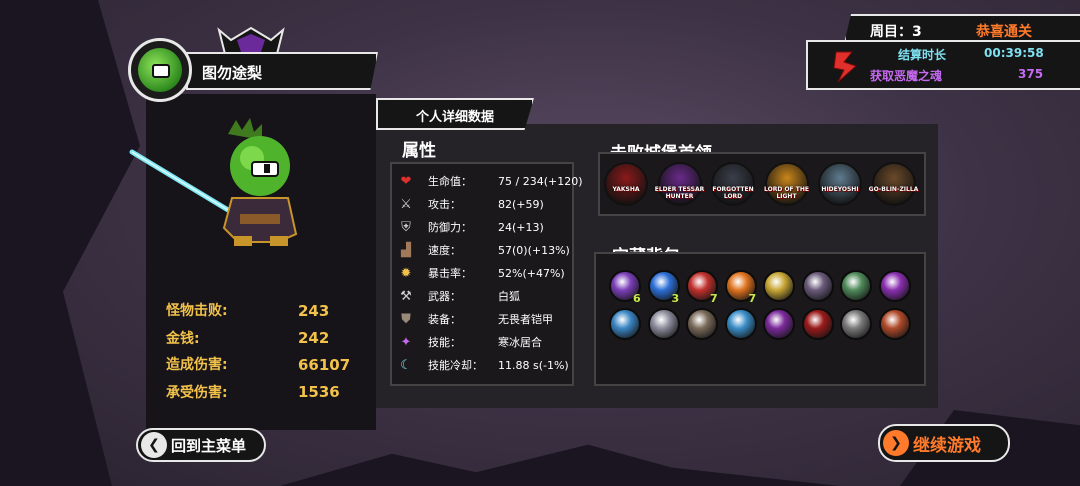 Image resolution: width=1080 pixels, height=486 pixels. What do you see at coordinates (533, 365) in the screenshot?
I see `attribute-value: 11.88 s(-1%)` at bounding box center [533, 365].